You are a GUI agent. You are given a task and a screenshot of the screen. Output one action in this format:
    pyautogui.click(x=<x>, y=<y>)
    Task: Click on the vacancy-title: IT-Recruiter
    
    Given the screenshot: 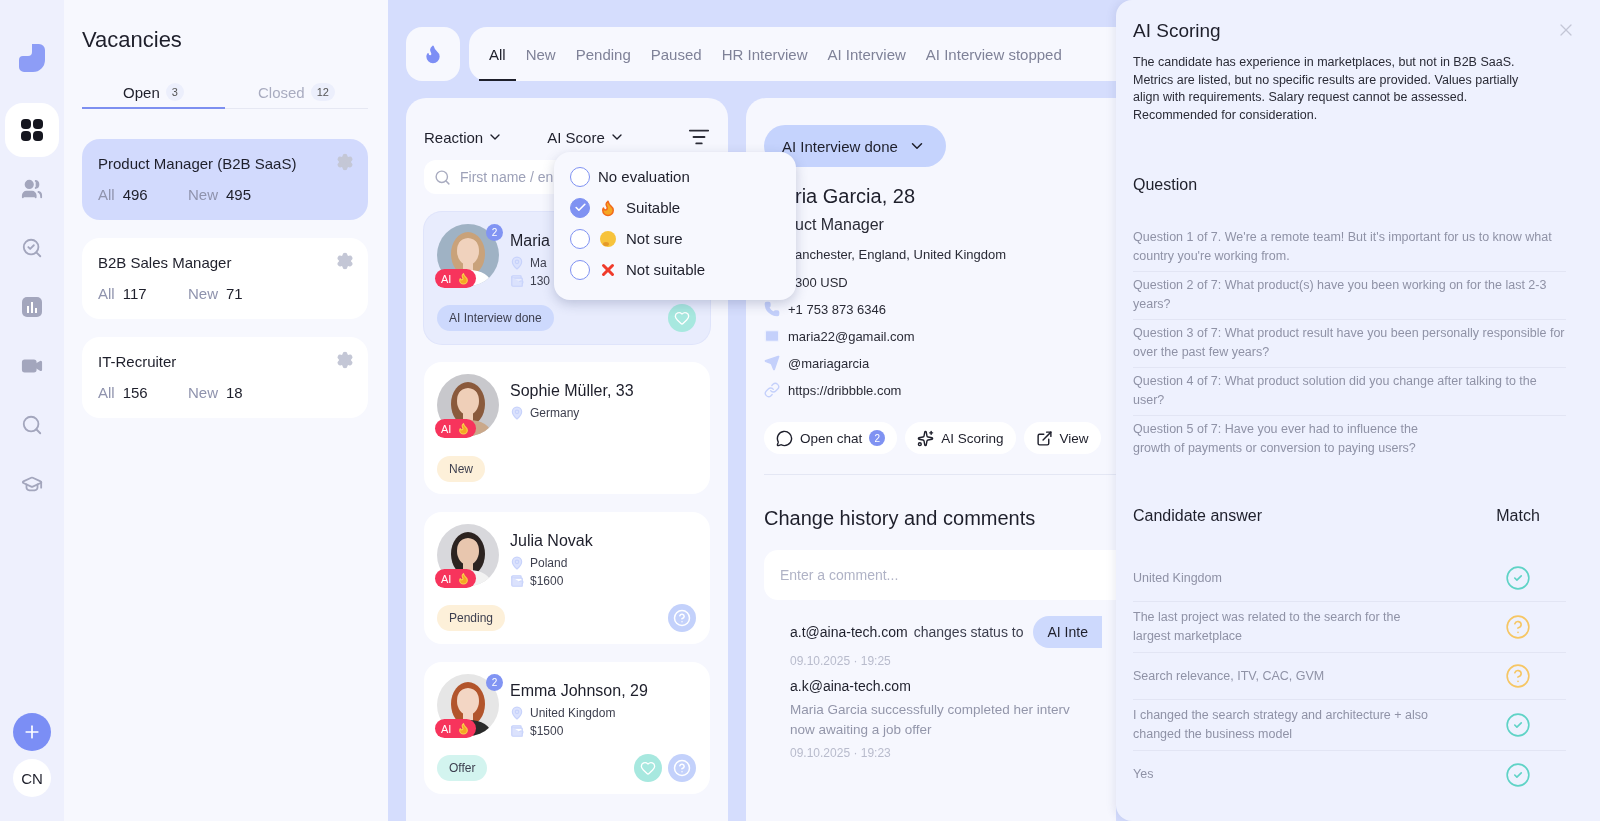 What is the action you would take?
    pyautogui.click(x=138, y=362)
    